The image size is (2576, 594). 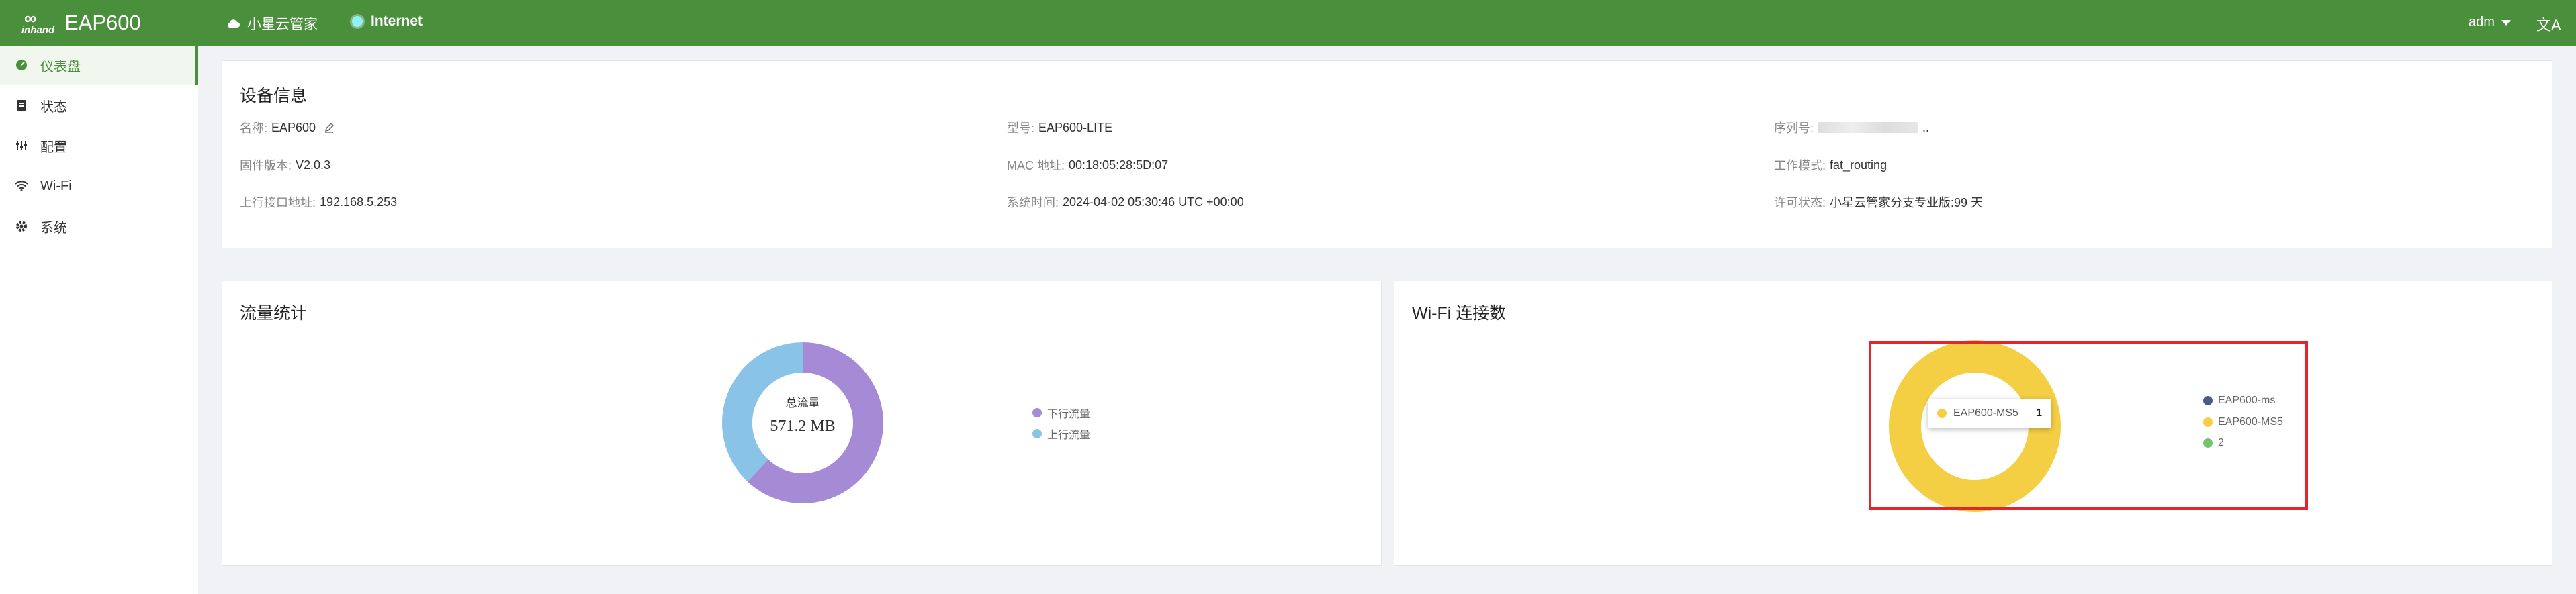 What do you see at coordinates (313, 165) in the screenshot?
I see `firmware-value: V2.0.3` at bounding box center [313, 165].